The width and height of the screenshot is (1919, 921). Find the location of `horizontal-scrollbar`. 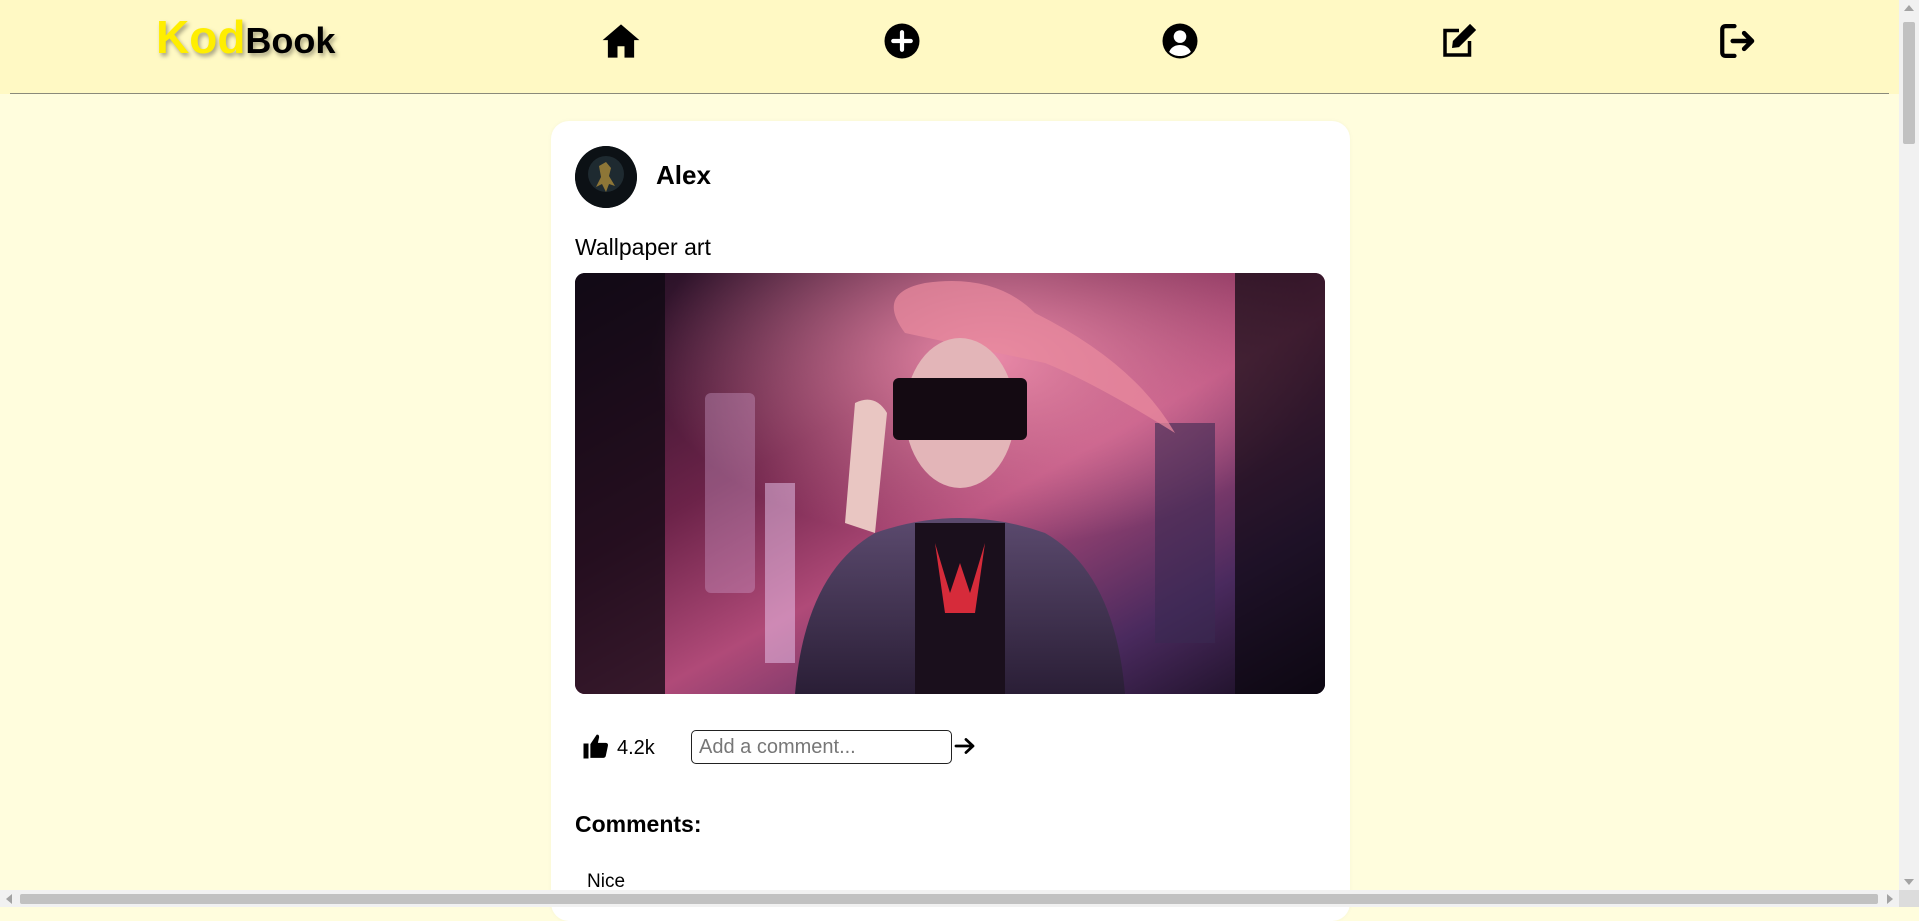

horizontal-scrollbar is located at coordinates (949, 898).